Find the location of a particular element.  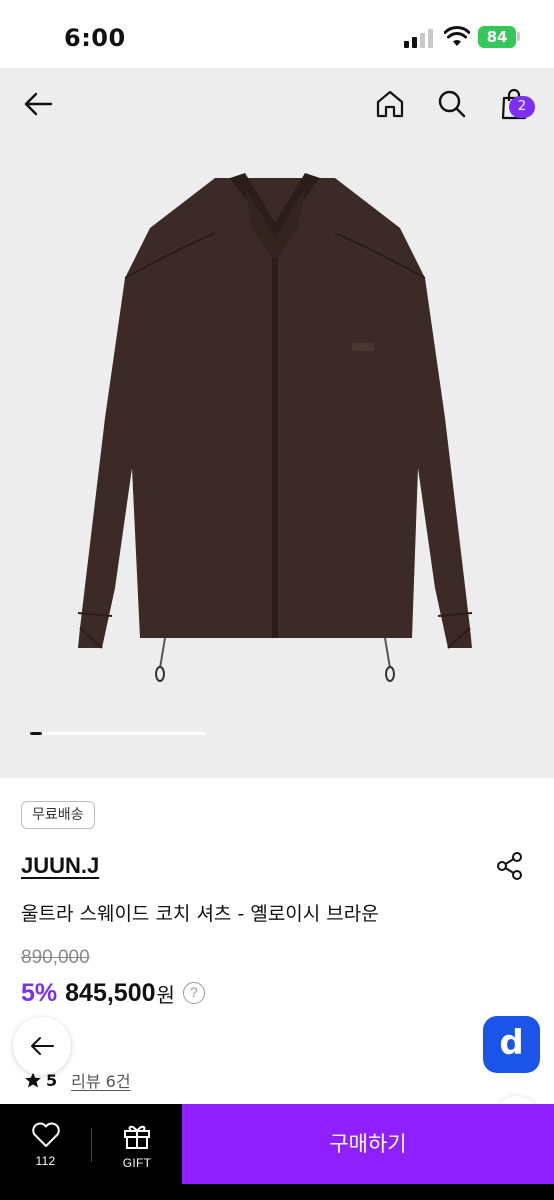

gallery-progress is located at coordinates (118, 733).